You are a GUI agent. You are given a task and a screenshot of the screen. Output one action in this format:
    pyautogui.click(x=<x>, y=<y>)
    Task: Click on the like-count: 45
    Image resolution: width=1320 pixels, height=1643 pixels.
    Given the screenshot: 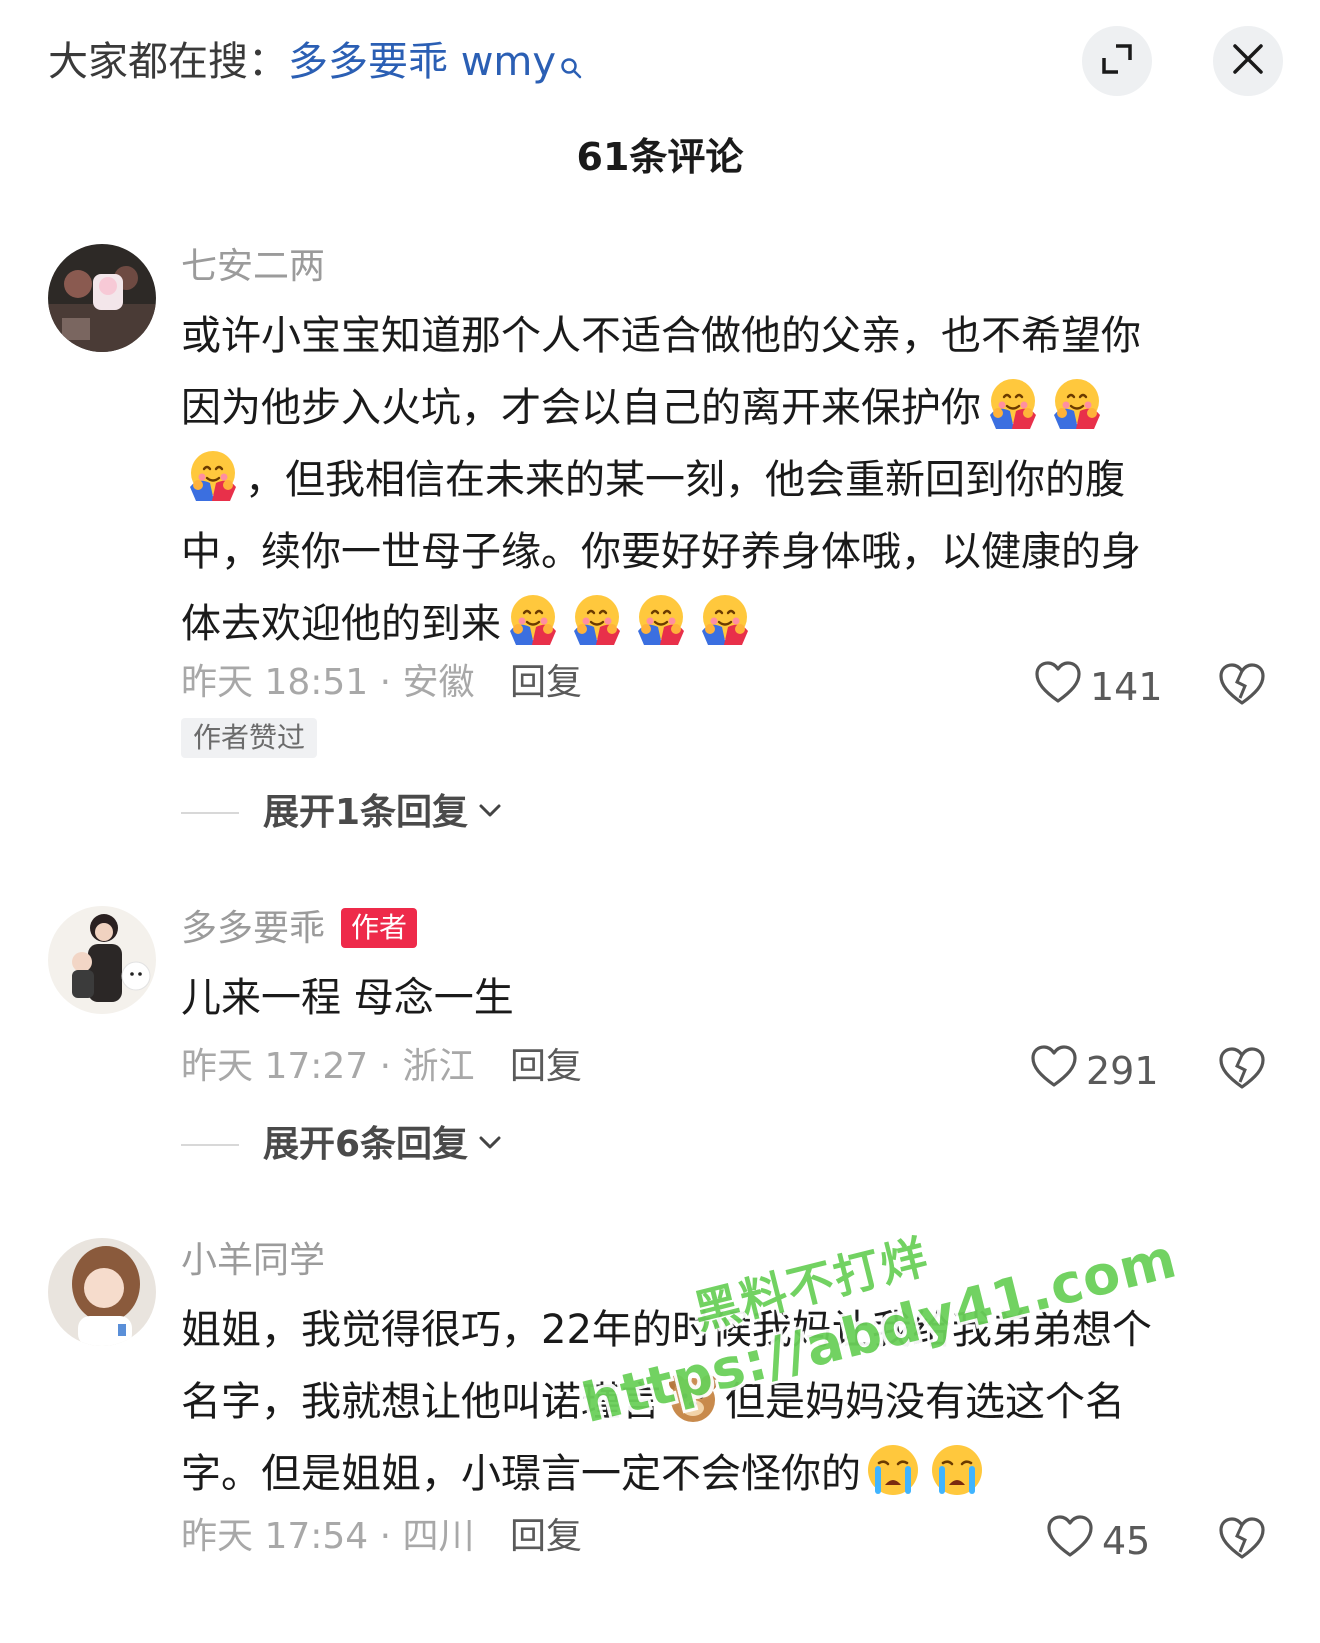 What is the action you would take?
    pyautogui.click(x=1126, y=1541)
    